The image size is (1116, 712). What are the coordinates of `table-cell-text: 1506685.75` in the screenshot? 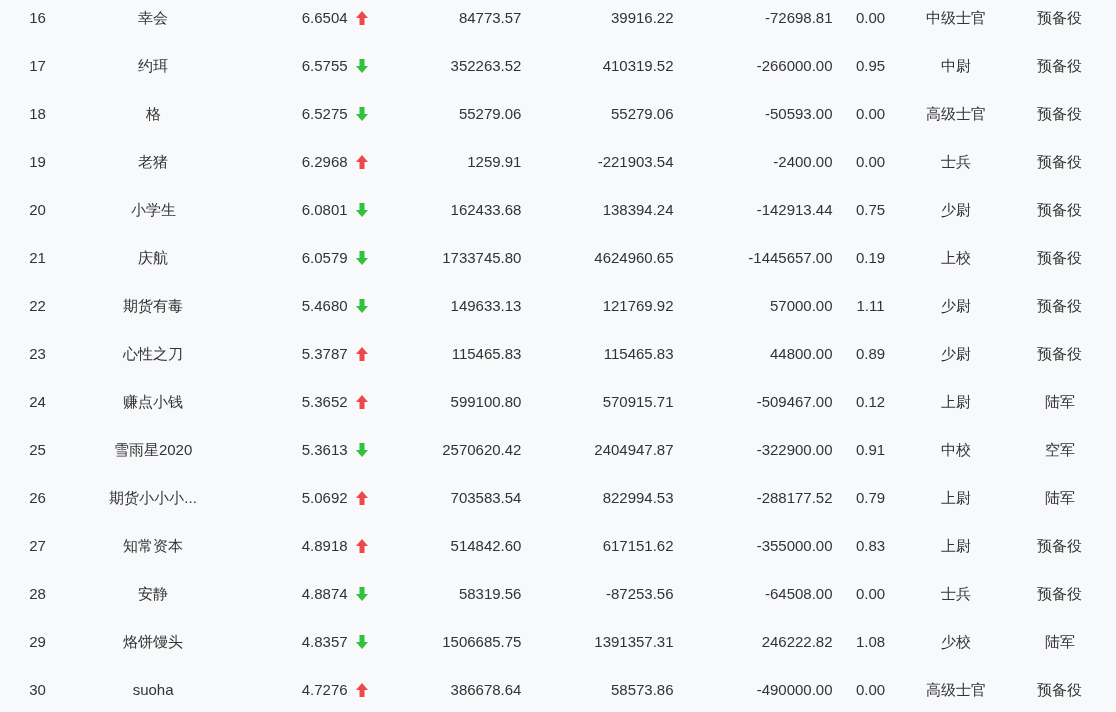 It's located at (482, 641).